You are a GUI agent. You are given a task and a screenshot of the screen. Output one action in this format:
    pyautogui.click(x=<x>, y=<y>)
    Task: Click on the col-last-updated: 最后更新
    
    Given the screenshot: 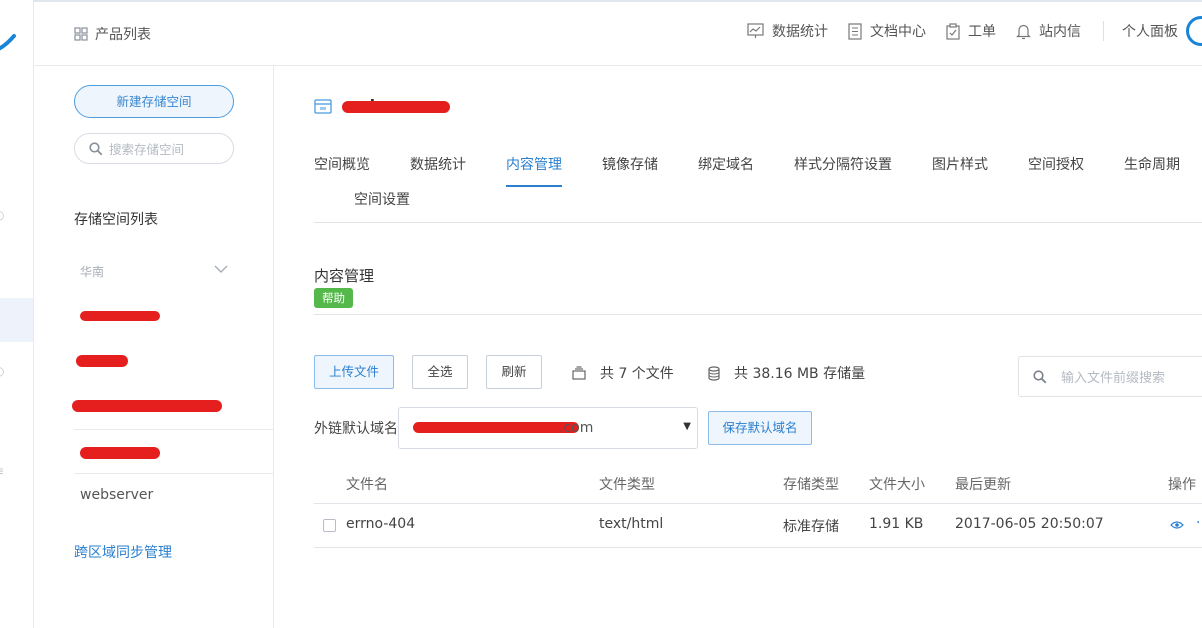 What is the action you would take?
    pyautogui.click(x=983, y=485)
    